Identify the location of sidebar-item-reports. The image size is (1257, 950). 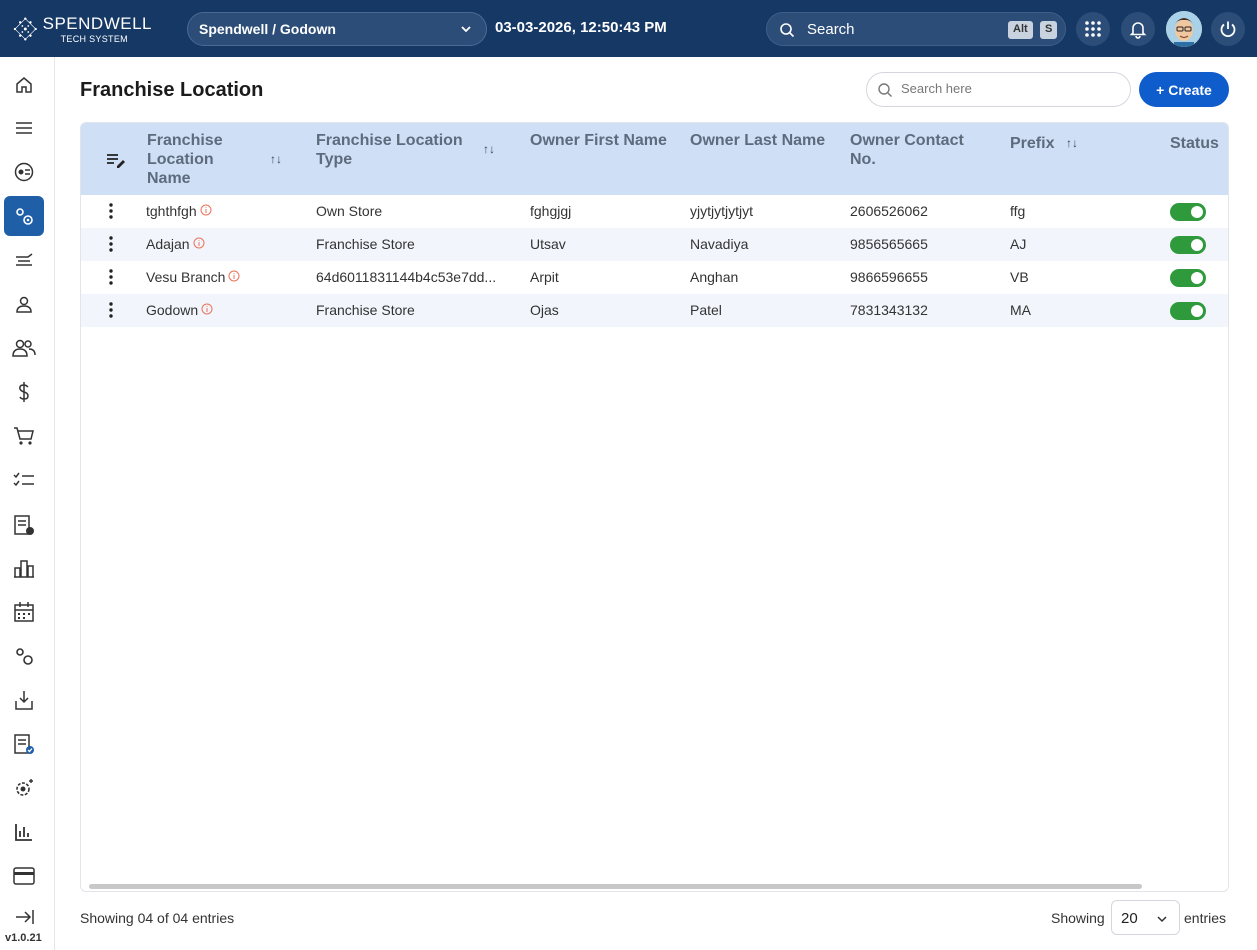
(24, 525).